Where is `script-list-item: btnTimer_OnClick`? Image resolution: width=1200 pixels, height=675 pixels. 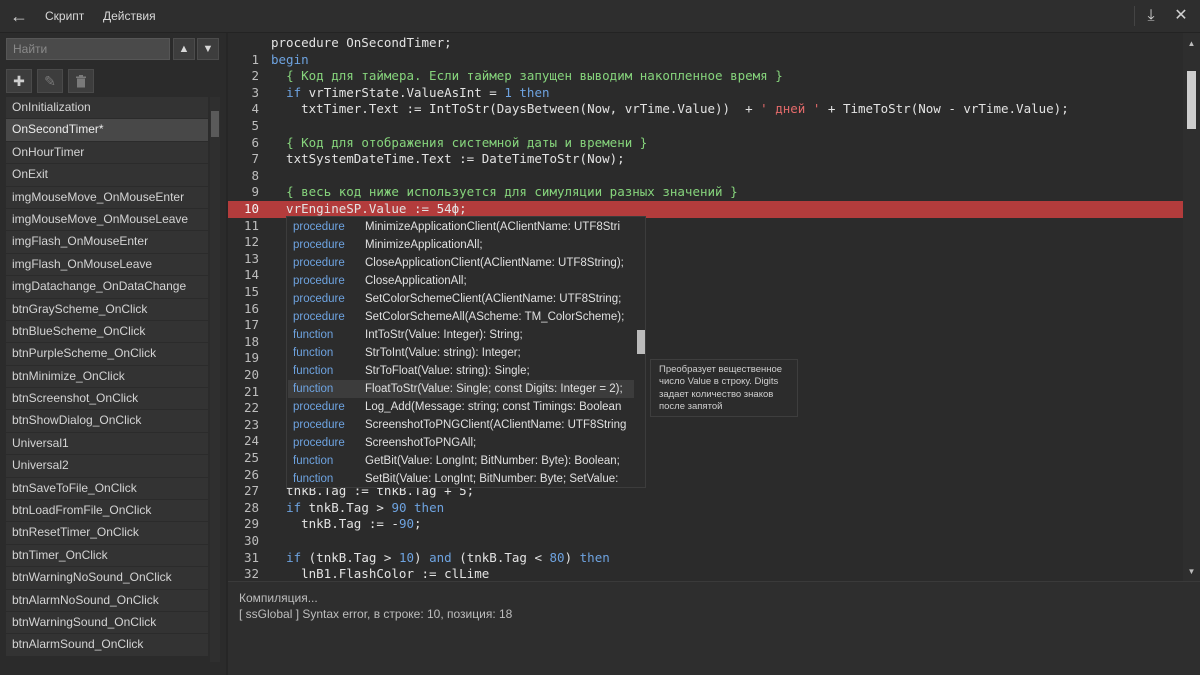 script-list-item: btnTimer_OnClick is located at coordinates (107, 555).